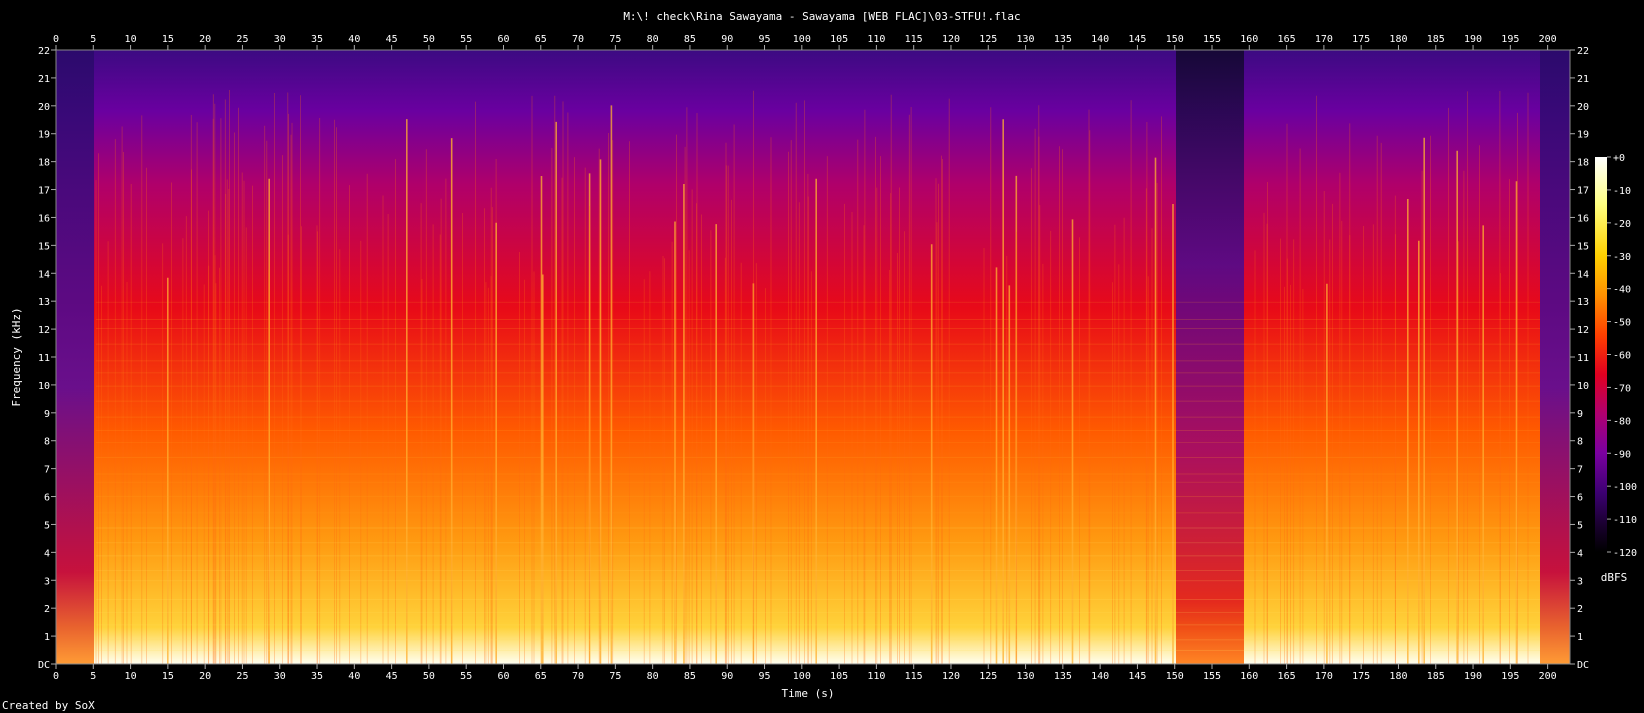  What do you see at coordinates (1580, 470) in the screenshot?
I see `y-tick-label-right: 7` at bounding box center [1580, 470].